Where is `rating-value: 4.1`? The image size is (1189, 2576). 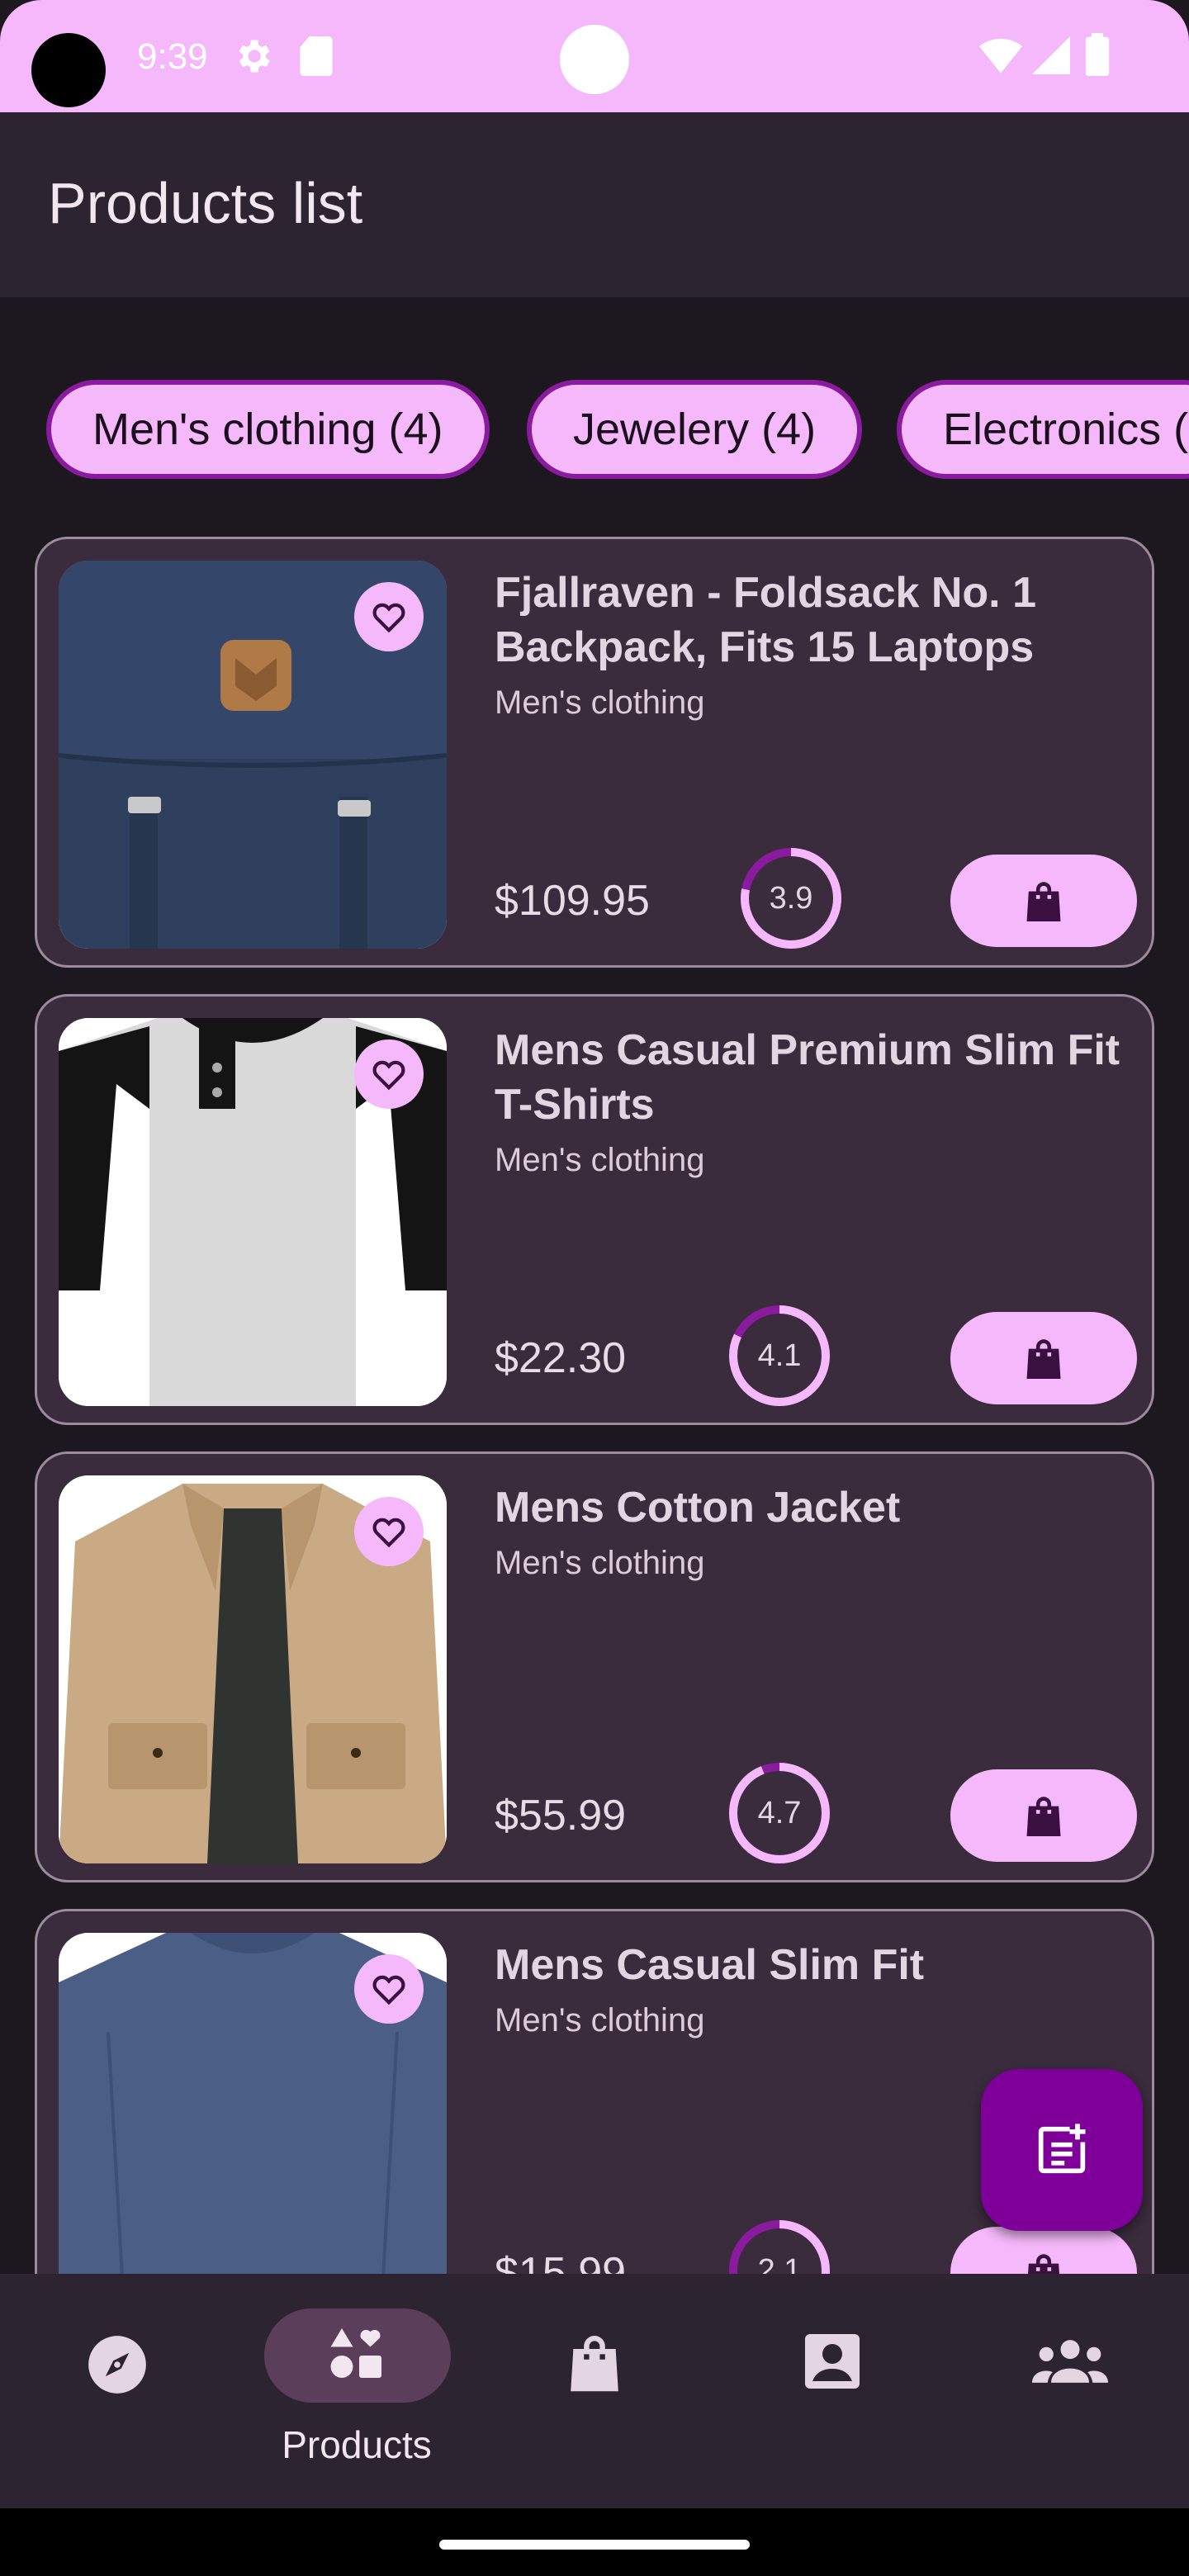 rating-value: 4.1 is located at coordinates (779, 1355).